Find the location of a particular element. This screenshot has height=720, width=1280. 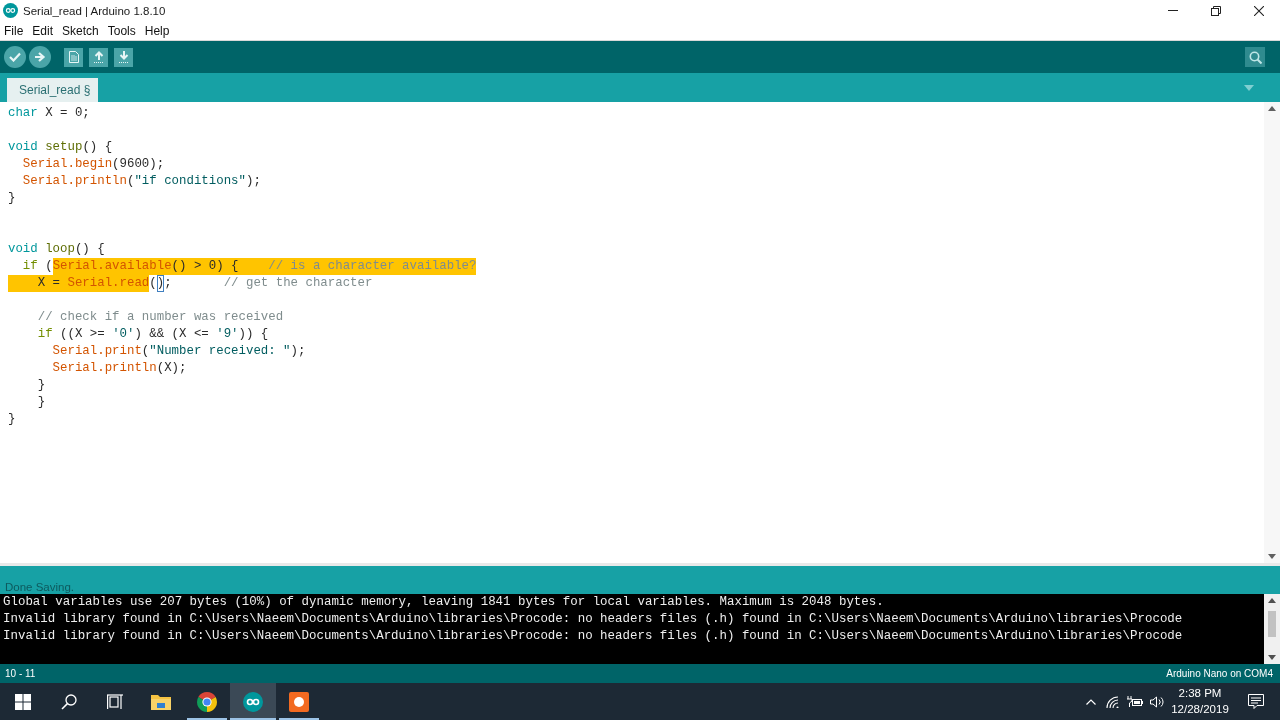

page-icon is located at coordinates (73, 57).